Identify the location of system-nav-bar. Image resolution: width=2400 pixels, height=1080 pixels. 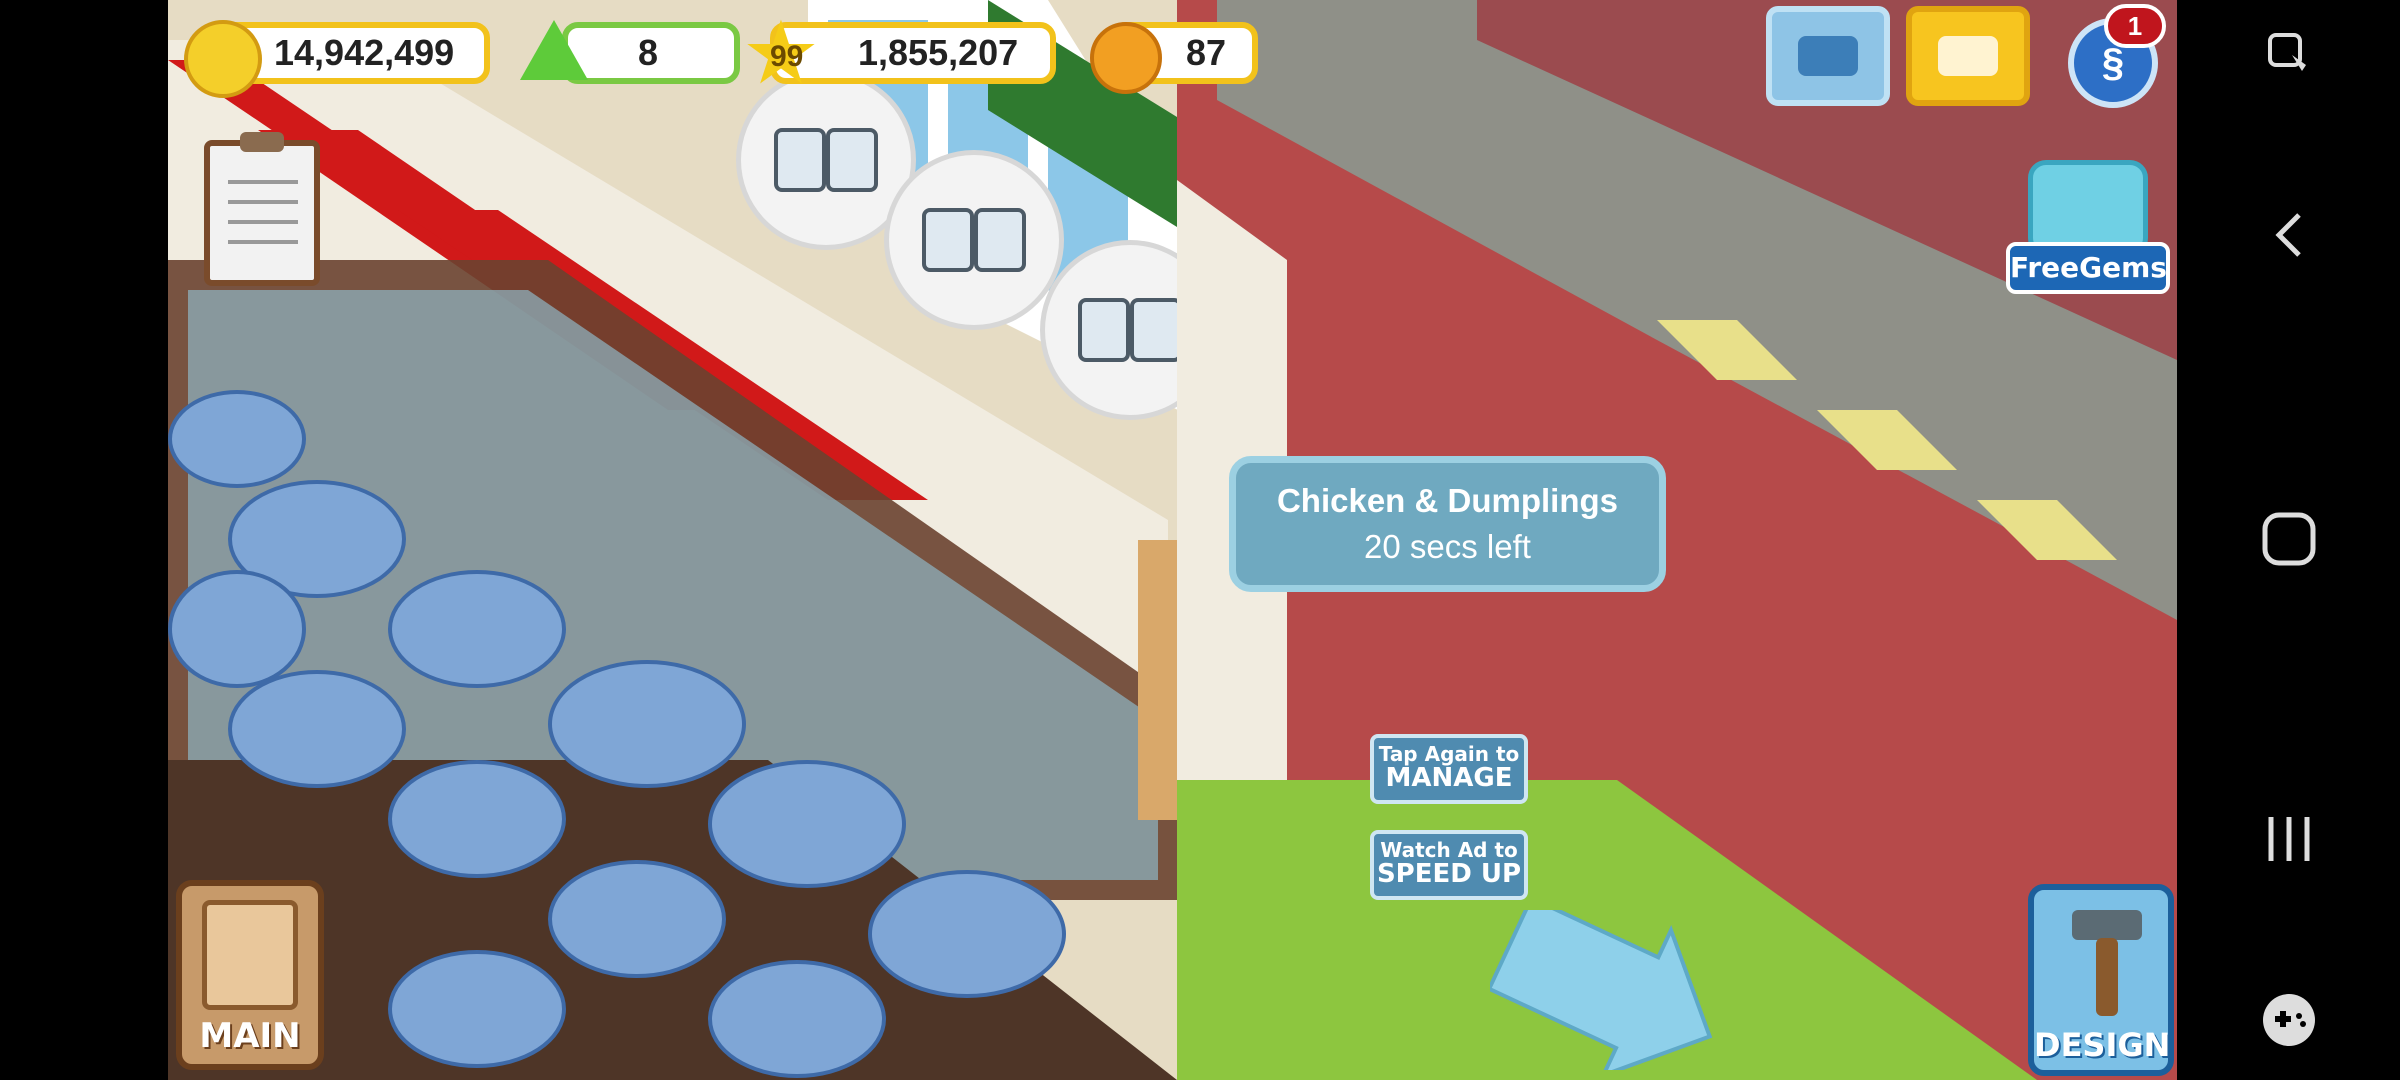
(2288, 540).